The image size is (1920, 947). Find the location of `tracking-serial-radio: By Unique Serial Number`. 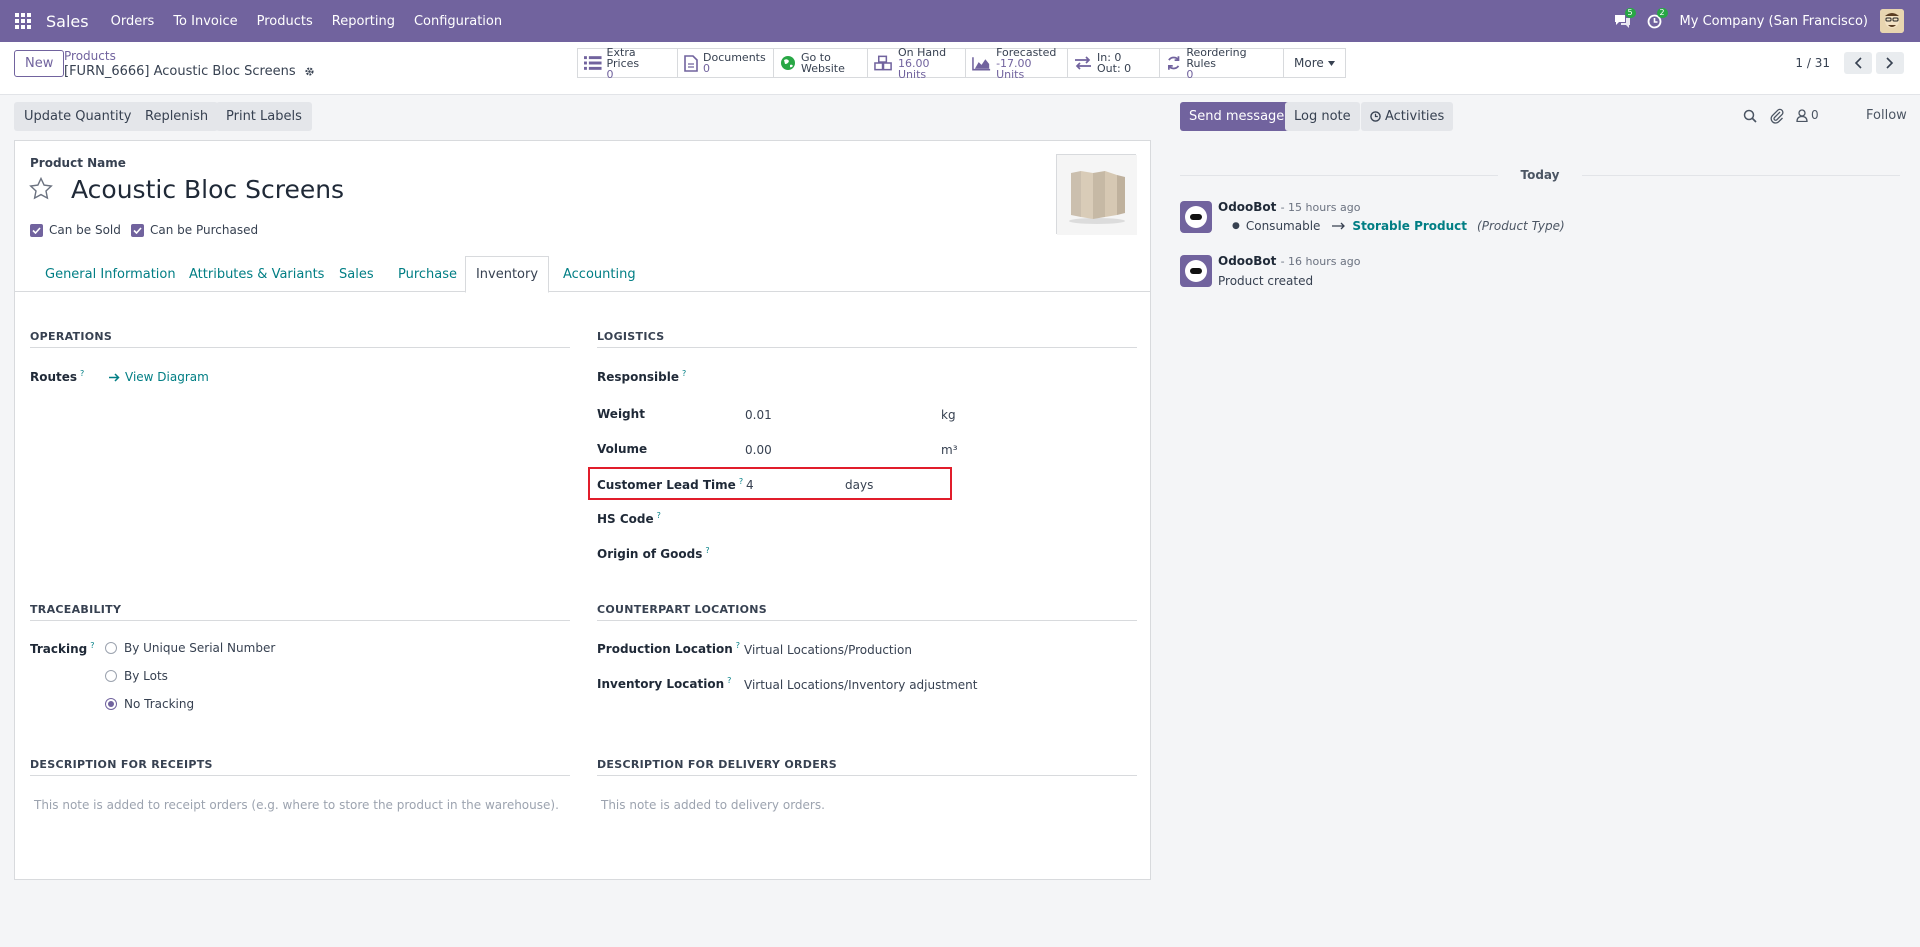

tracking-serial-radio: By Unique Serial Number is located at coordinates (190, 648).